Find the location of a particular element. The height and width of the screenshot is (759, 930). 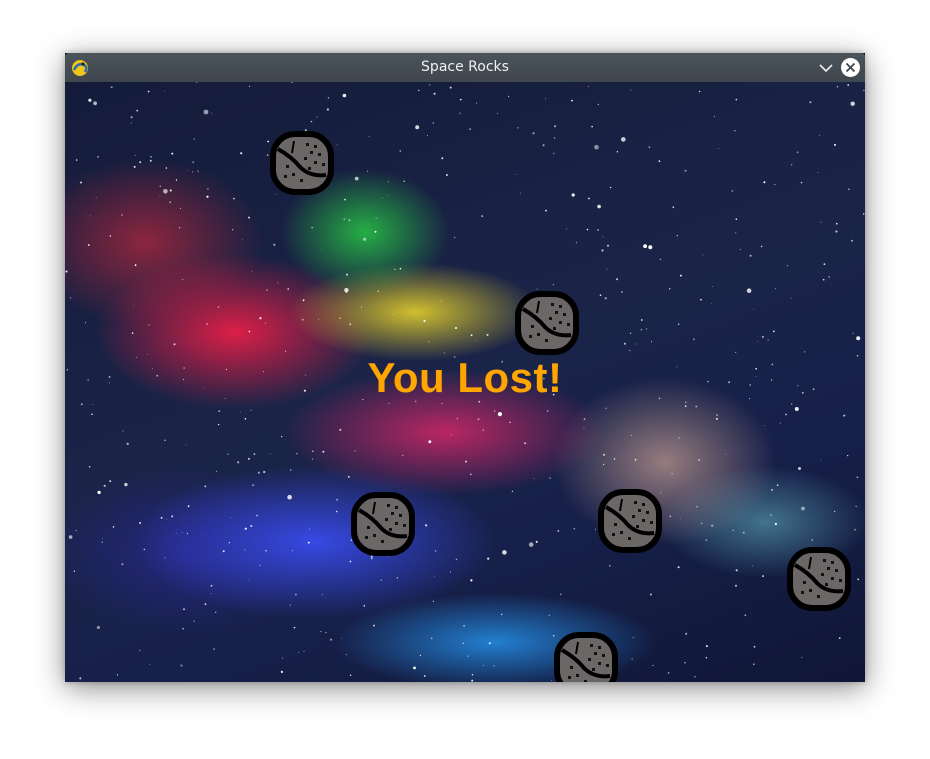

close-button is located at coordinates (850, 67).